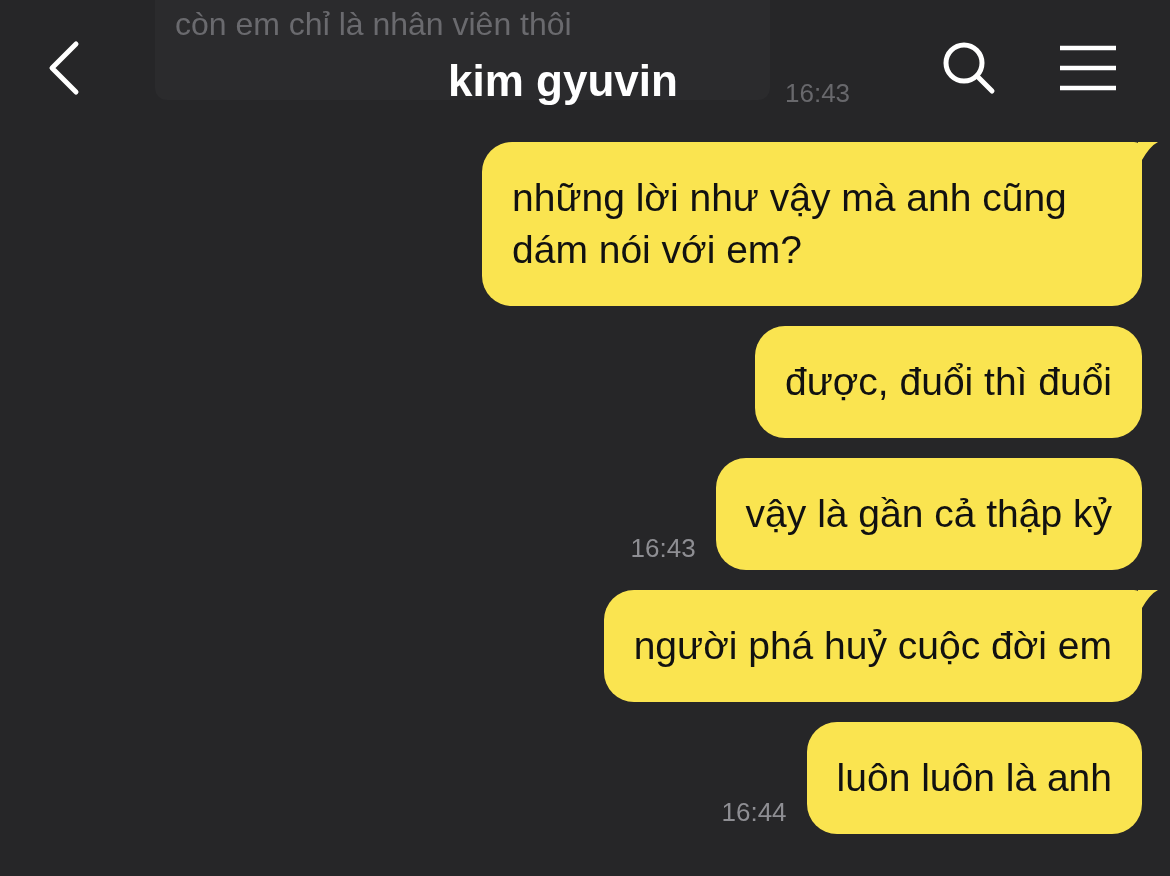  What do you see at coordinates (928, 514) in the screenshot?
I see `message-bubble: vậy là gần cả thập kỷ` at bounding box center [928, 514].